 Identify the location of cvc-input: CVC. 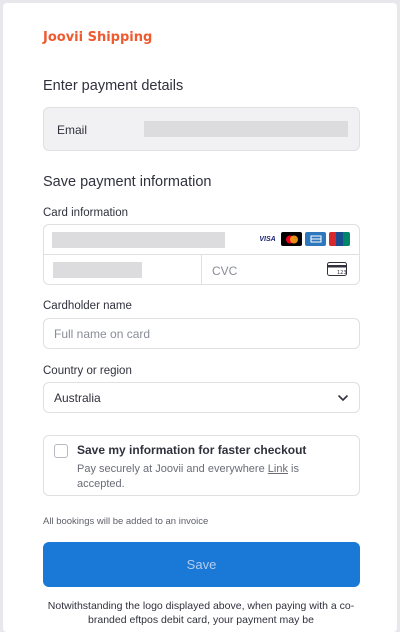
(224, 271).